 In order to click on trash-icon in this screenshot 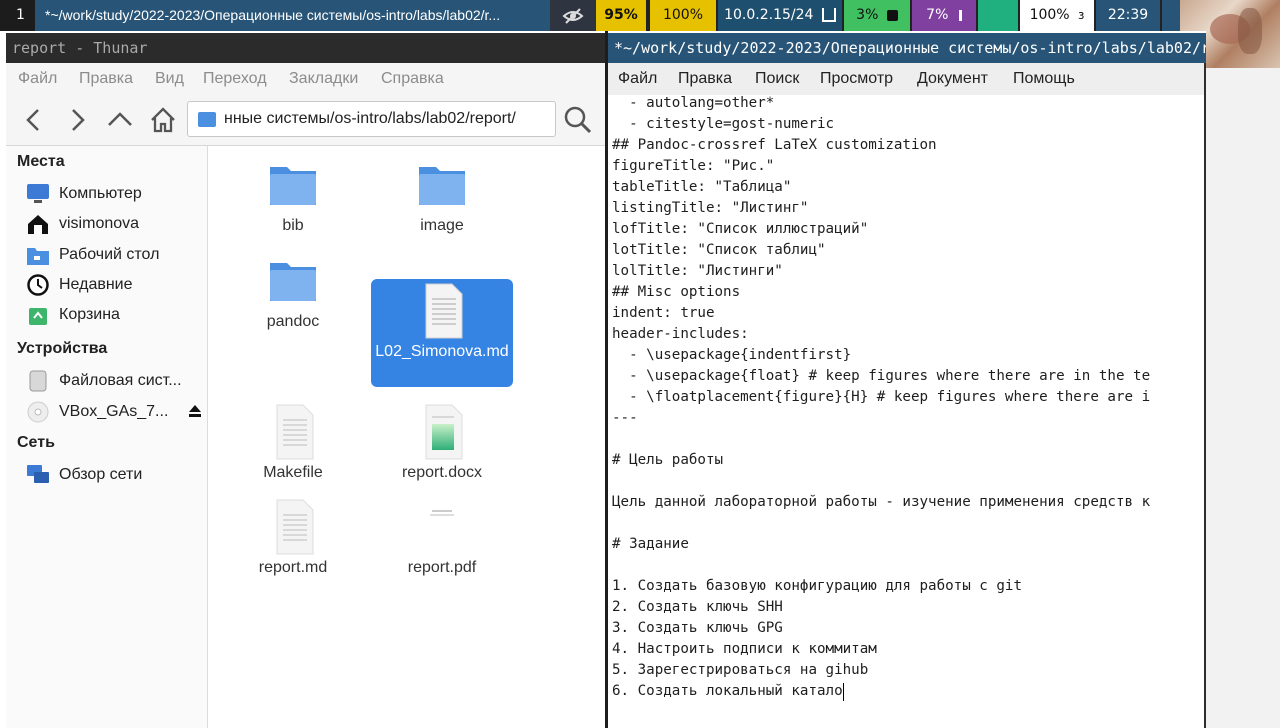, I will do `click(38, 316)`.